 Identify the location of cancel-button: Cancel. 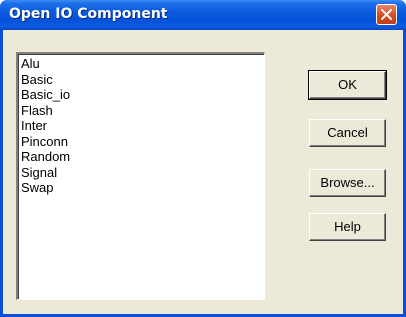
(347, 133).